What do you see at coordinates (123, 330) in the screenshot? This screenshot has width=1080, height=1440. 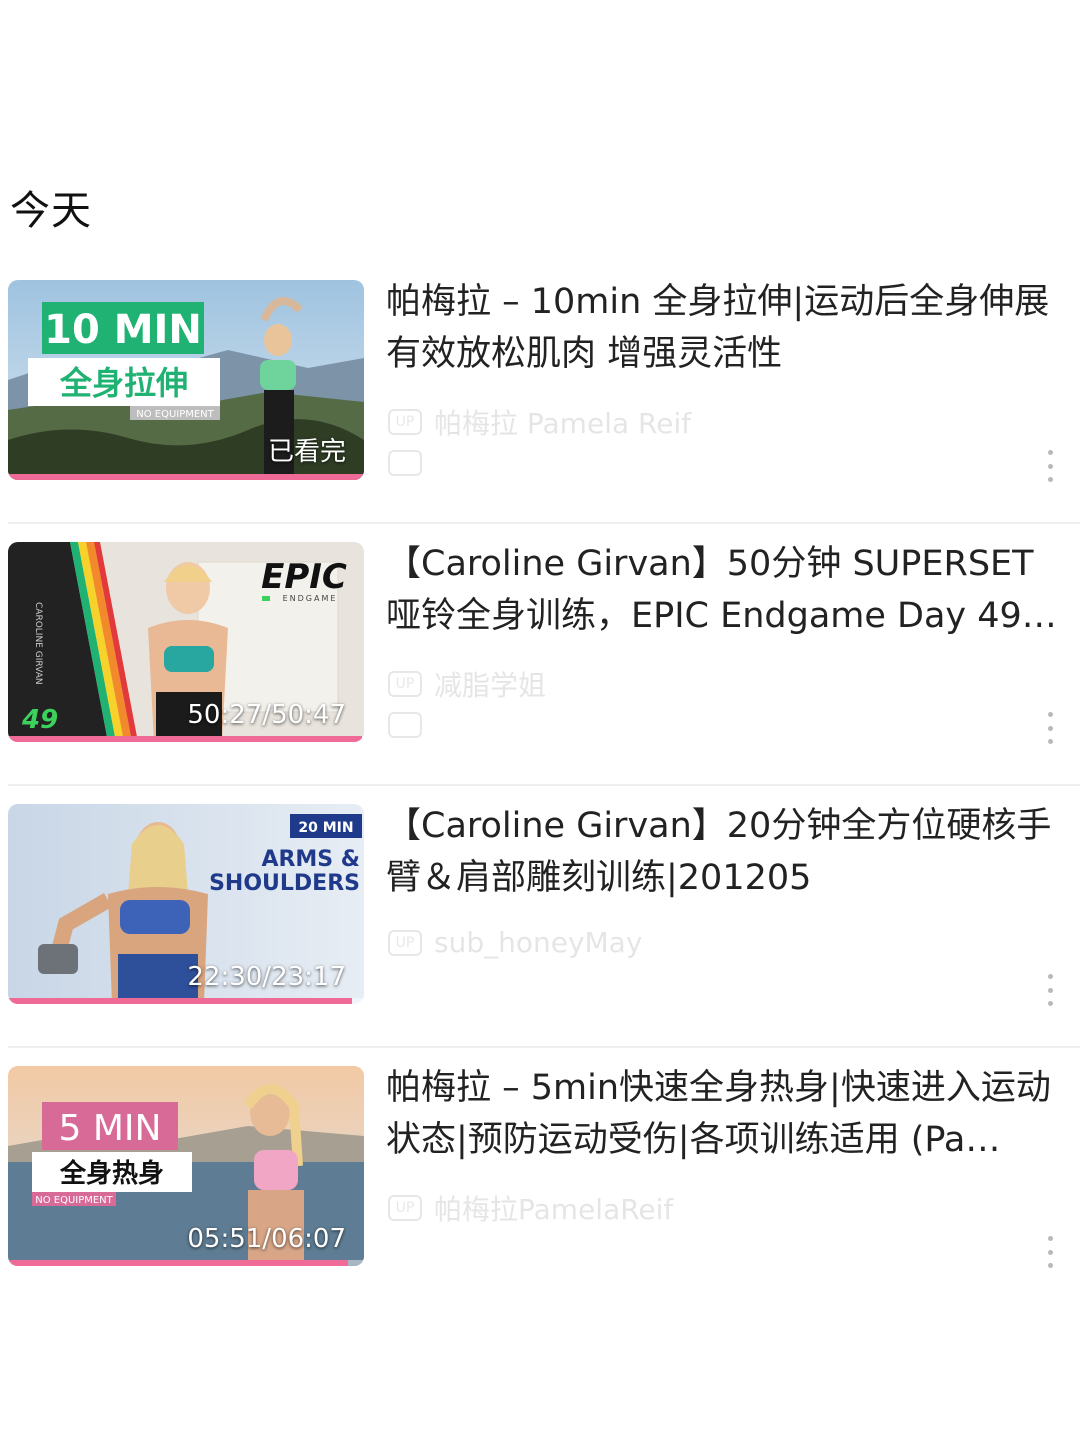 I see `thumb-big-text: 10 MIN` at bounding box center [123, 330].